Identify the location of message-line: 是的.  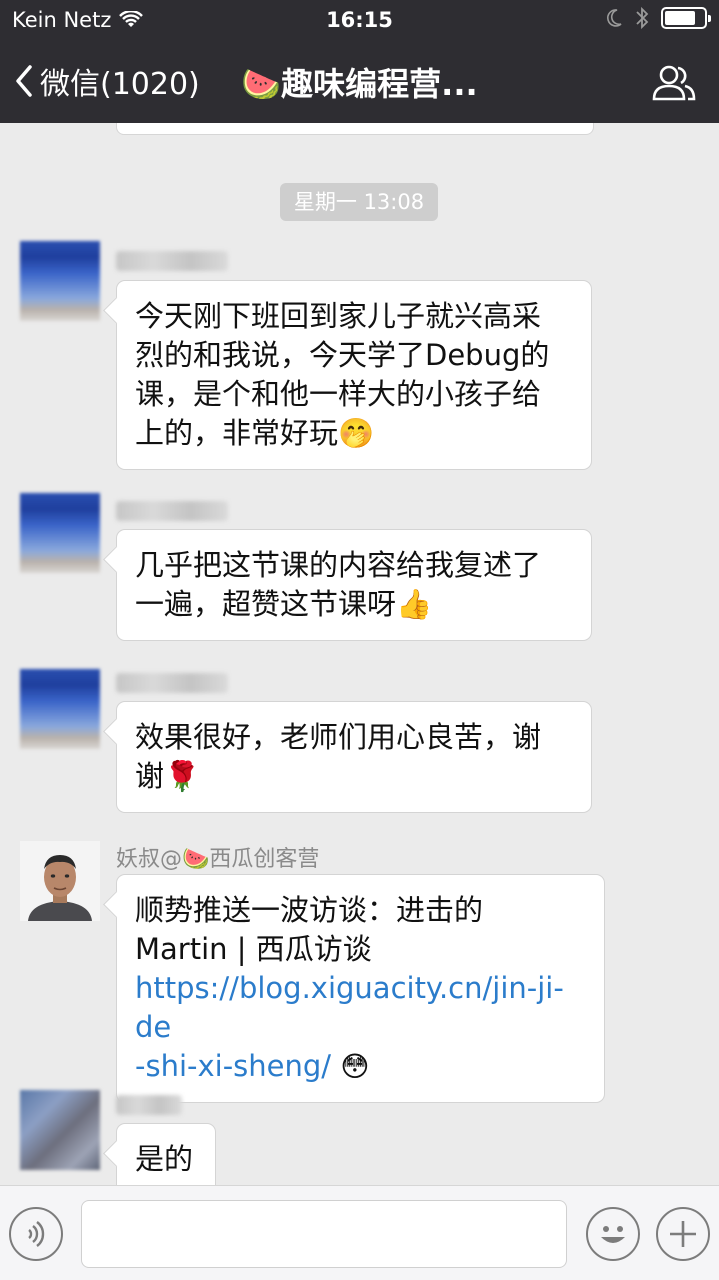
(164, 1159).